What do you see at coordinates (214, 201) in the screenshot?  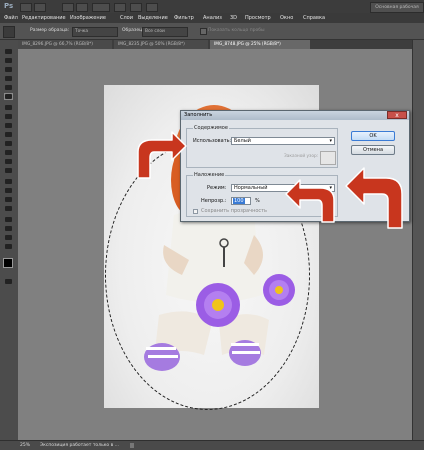 I see `opacity-label: Непрозр.:` at bounding box center [214, 201].